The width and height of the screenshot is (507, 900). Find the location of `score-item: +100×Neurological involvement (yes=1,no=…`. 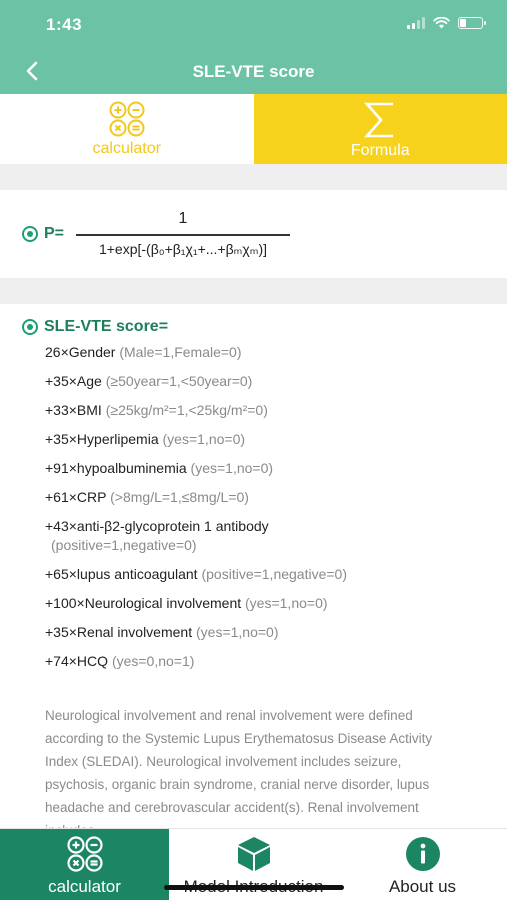

score-item: +100×Neurological involvement (yes=1,no=… is located at coordinates (186, 603).